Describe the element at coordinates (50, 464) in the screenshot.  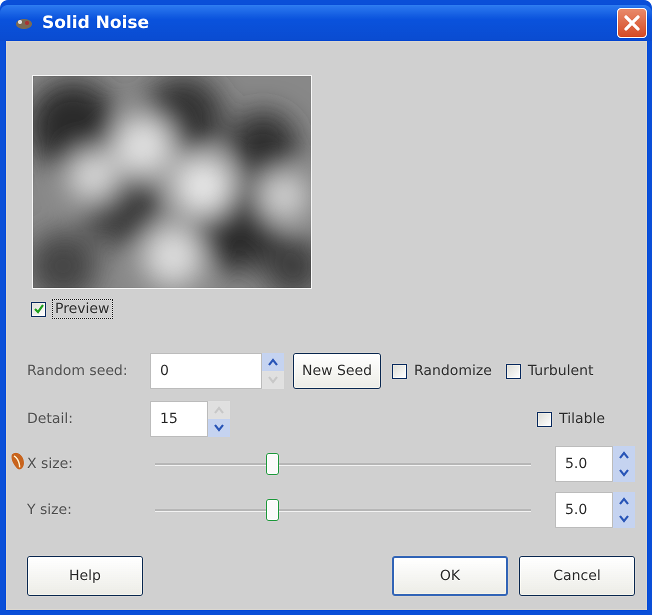
I see `slider-label: X size:` at that location.